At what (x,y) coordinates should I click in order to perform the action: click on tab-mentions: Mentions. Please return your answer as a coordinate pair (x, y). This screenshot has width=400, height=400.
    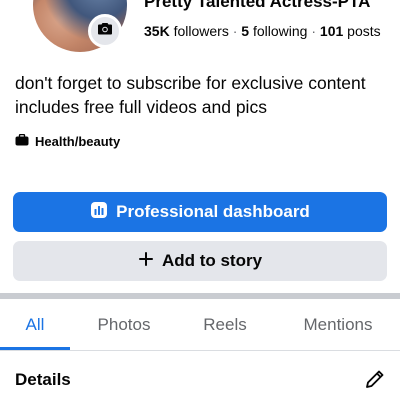
    Looking at the image, I should click on (338, 325).